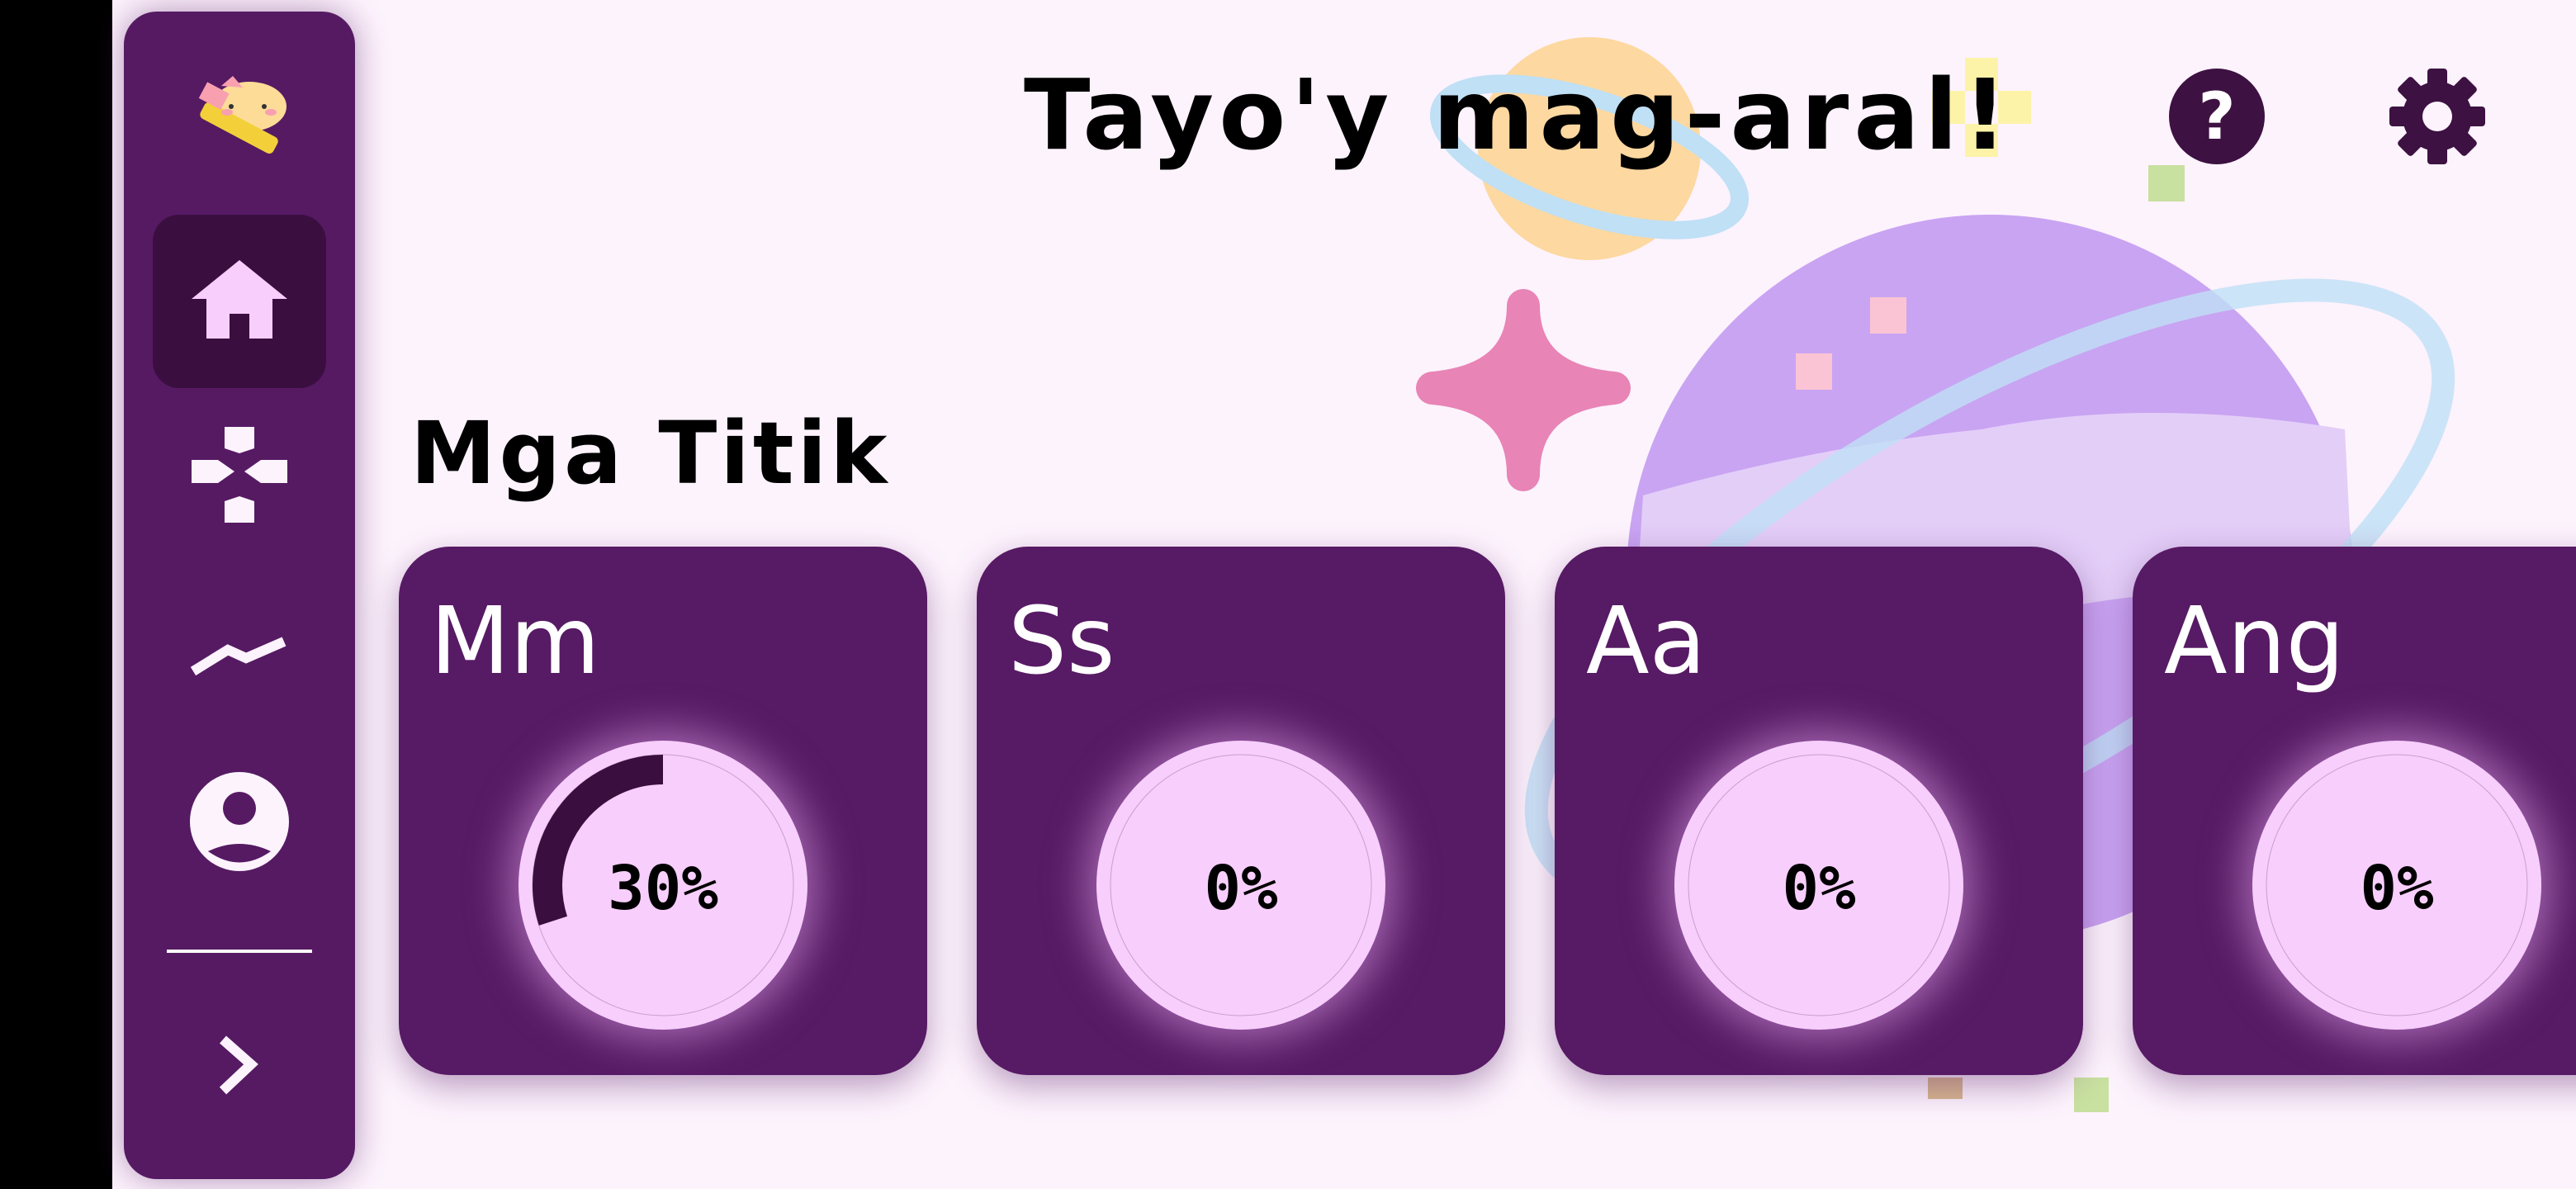  I want to click on letter-card: Mm 30%, so click(663, 811).